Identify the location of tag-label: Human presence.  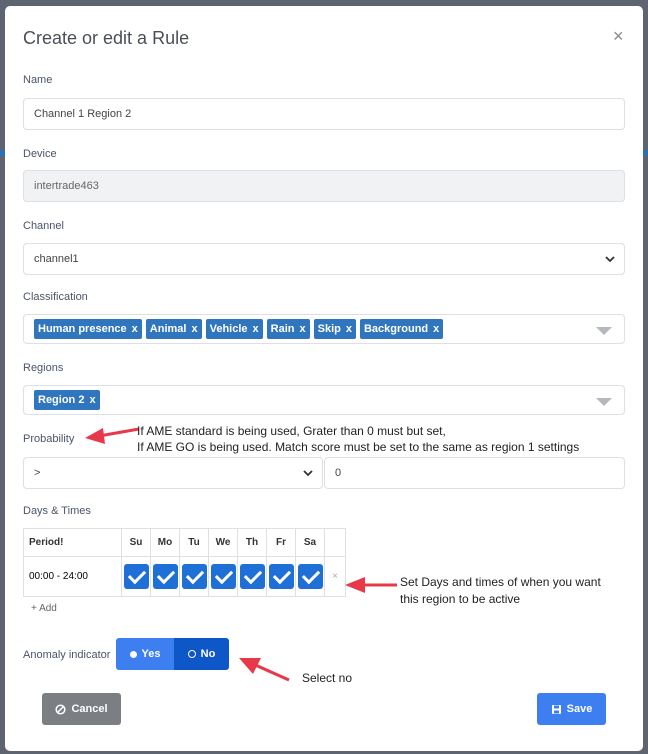
(82, 329).